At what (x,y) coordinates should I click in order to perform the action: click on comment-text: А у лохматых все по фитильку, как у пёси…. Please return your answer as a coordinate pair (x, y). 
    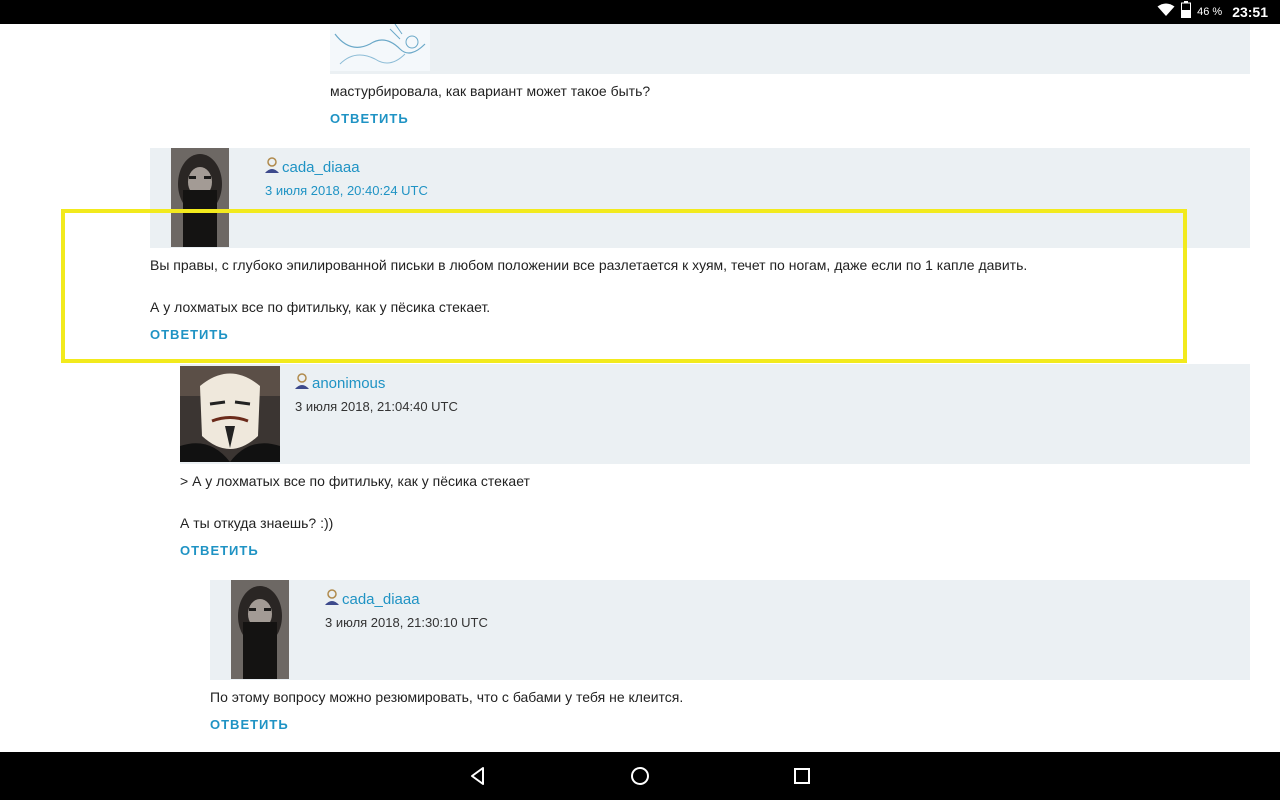
    Looking at the image, I should click on (320, 307).